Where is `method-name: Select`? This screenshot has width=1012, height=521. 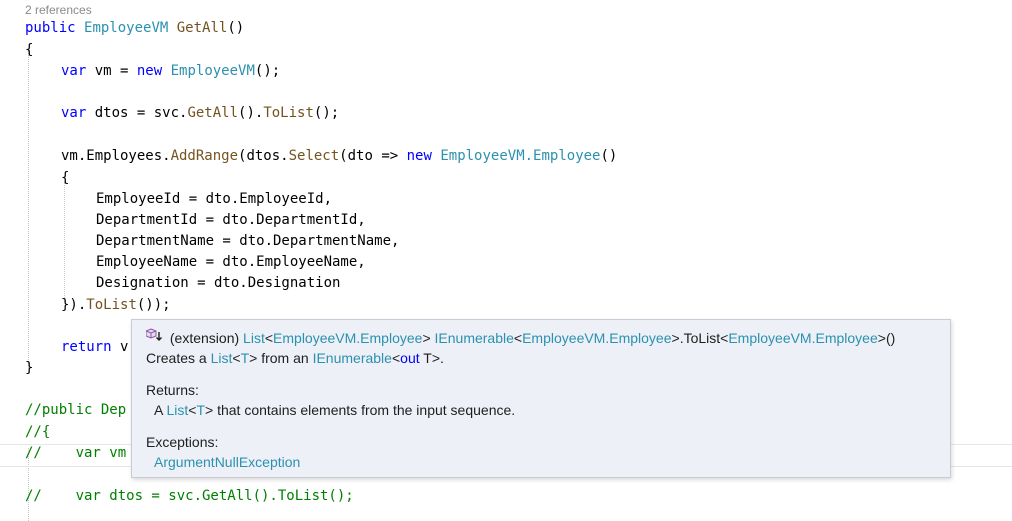
method-name: Select is located at coordinates (314, 156).